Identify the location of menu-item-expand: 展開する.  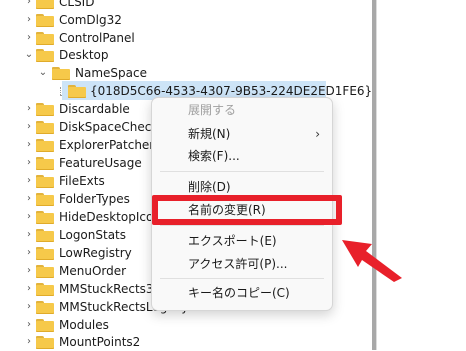
(212, 110).